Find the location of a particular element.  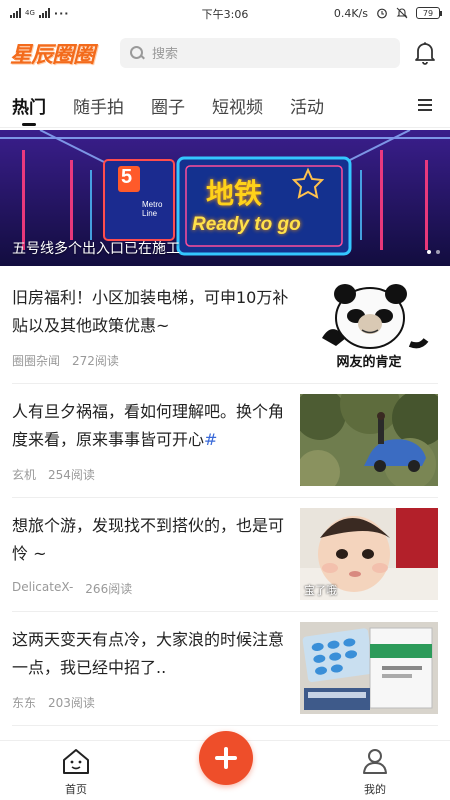

status-bar: 4G ··· 下午3:06 0.4K/s 79 is located at coordinates (225, 13).